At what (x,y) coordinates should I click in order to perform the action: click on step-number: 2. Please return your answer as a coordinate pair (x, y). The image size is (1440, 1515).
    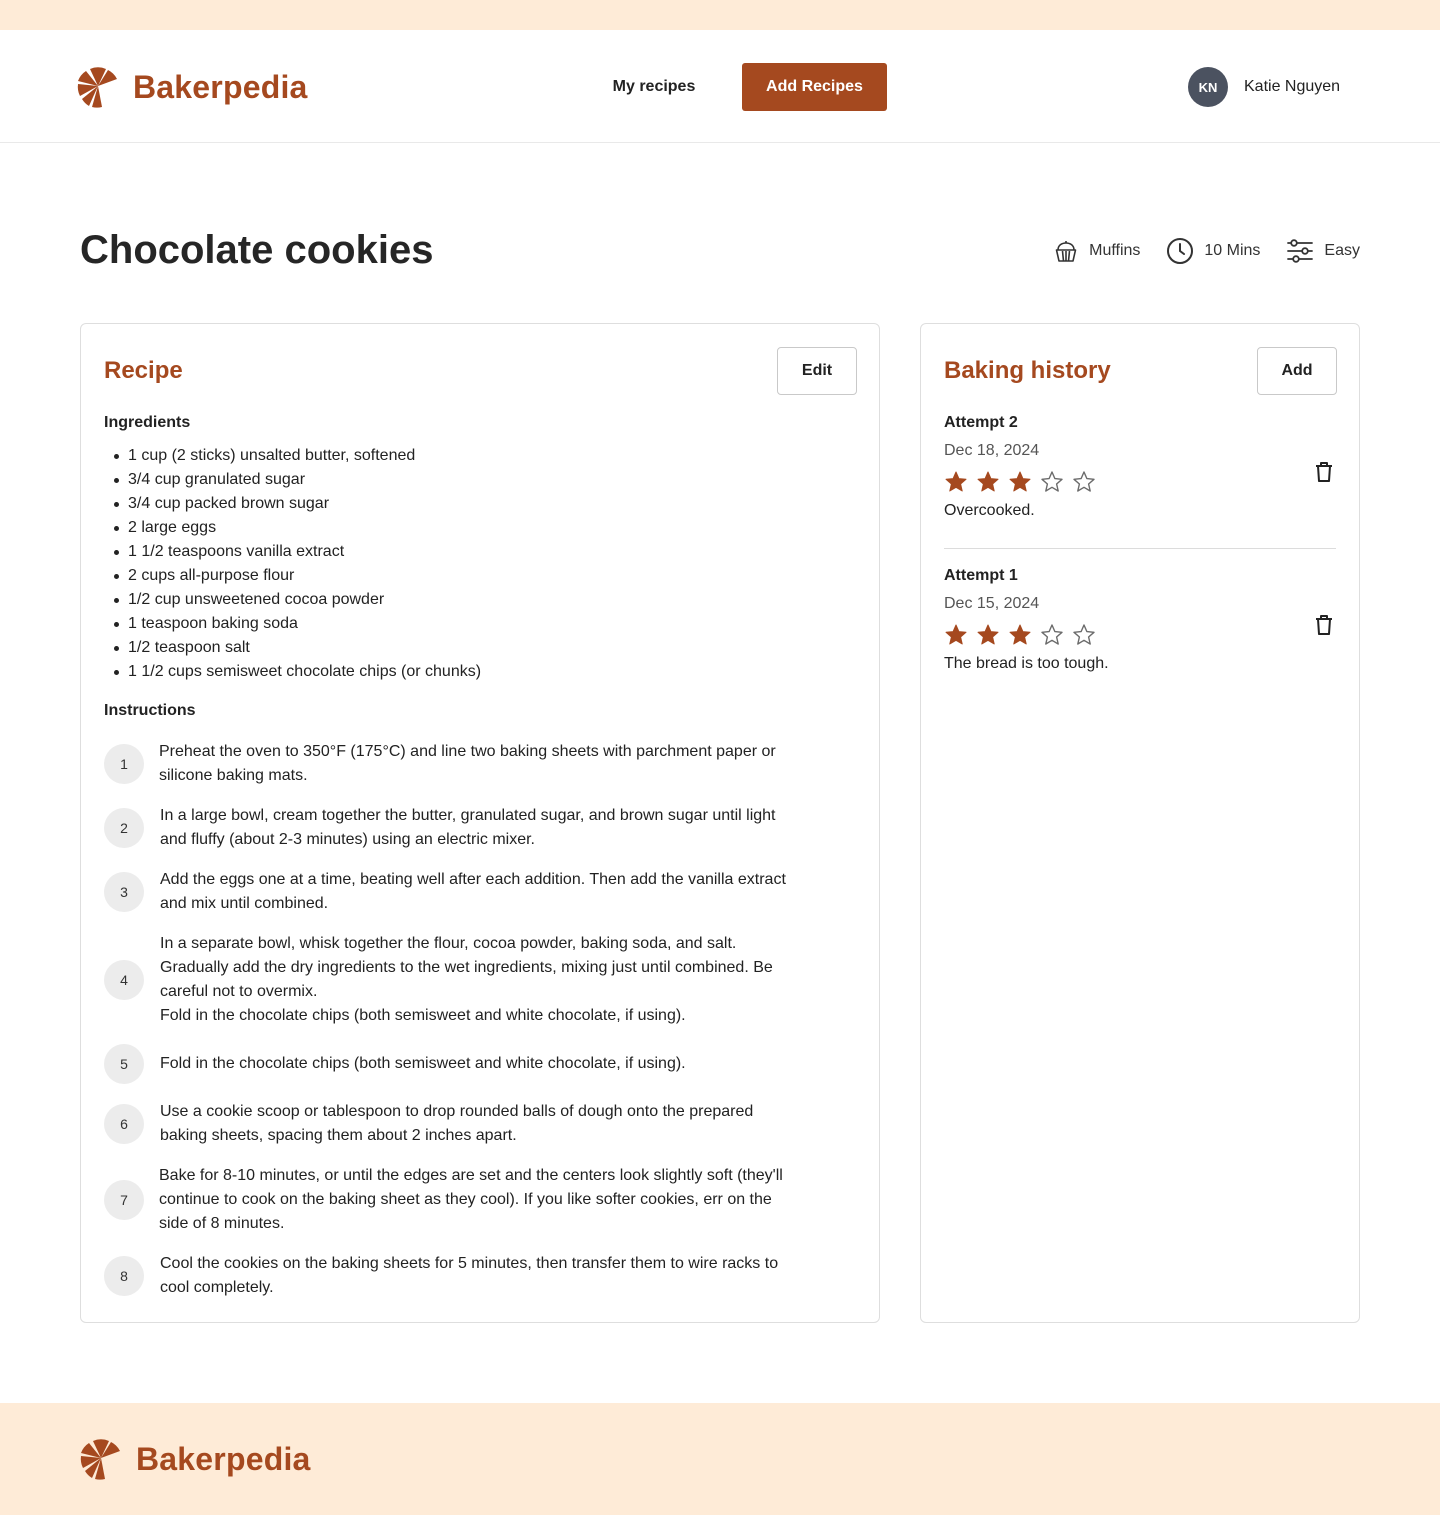
    Looking at the image, I should click on (124, 828).